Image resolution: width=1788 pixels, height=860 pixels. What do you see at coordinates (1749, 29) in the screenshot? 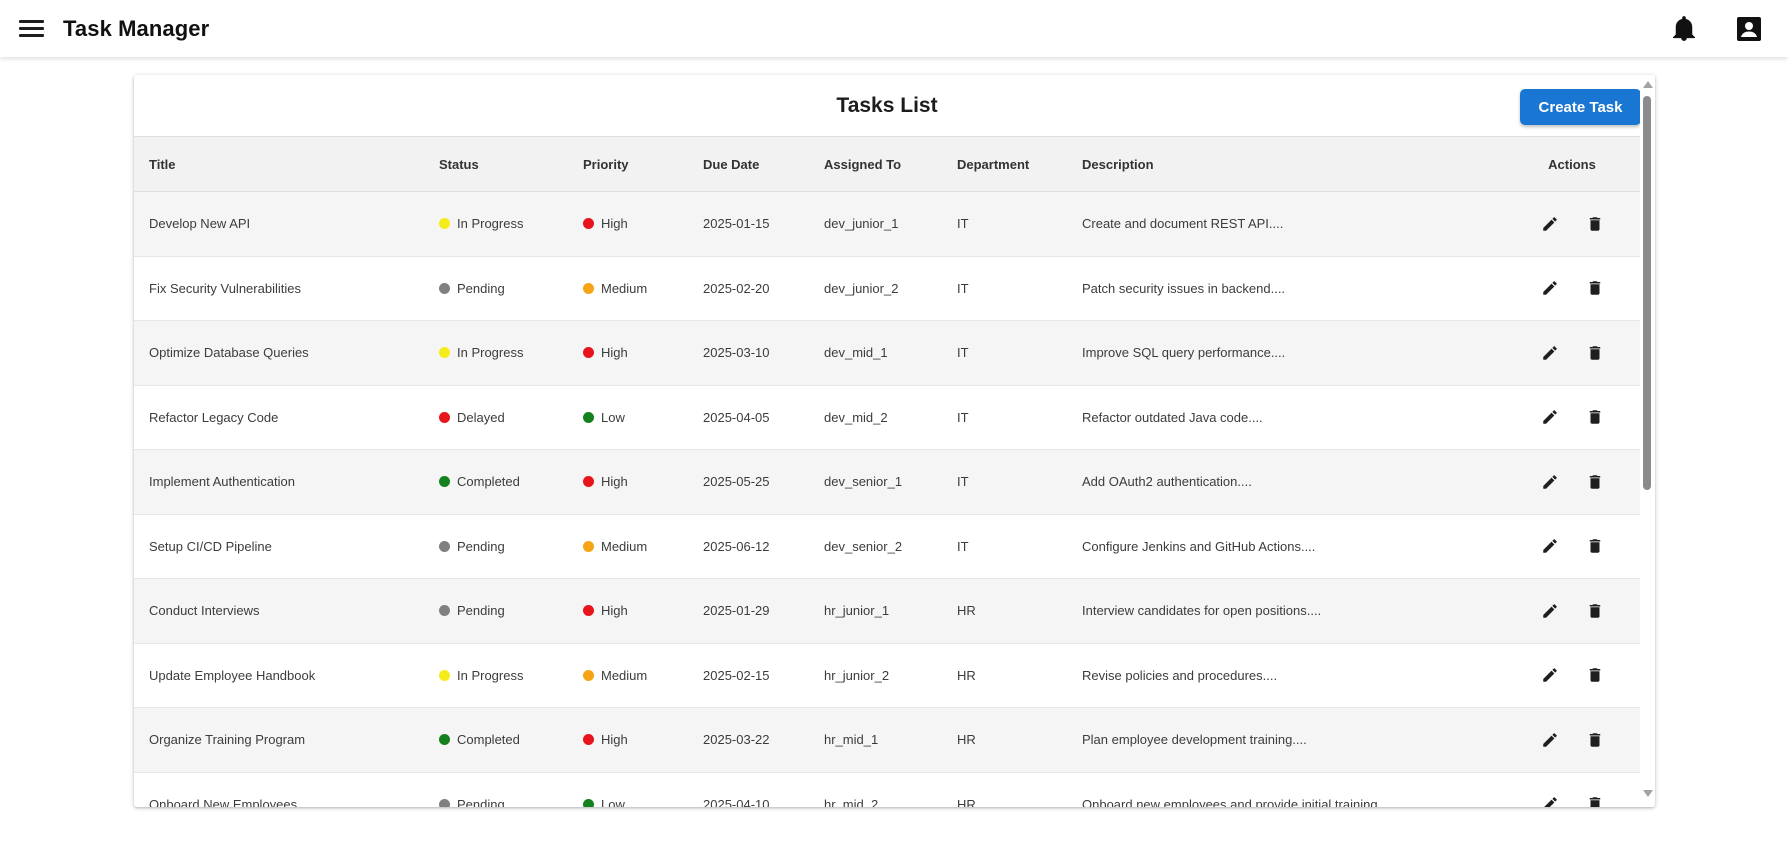
I see `account-box-icon` at bounding box center [1749, 29].